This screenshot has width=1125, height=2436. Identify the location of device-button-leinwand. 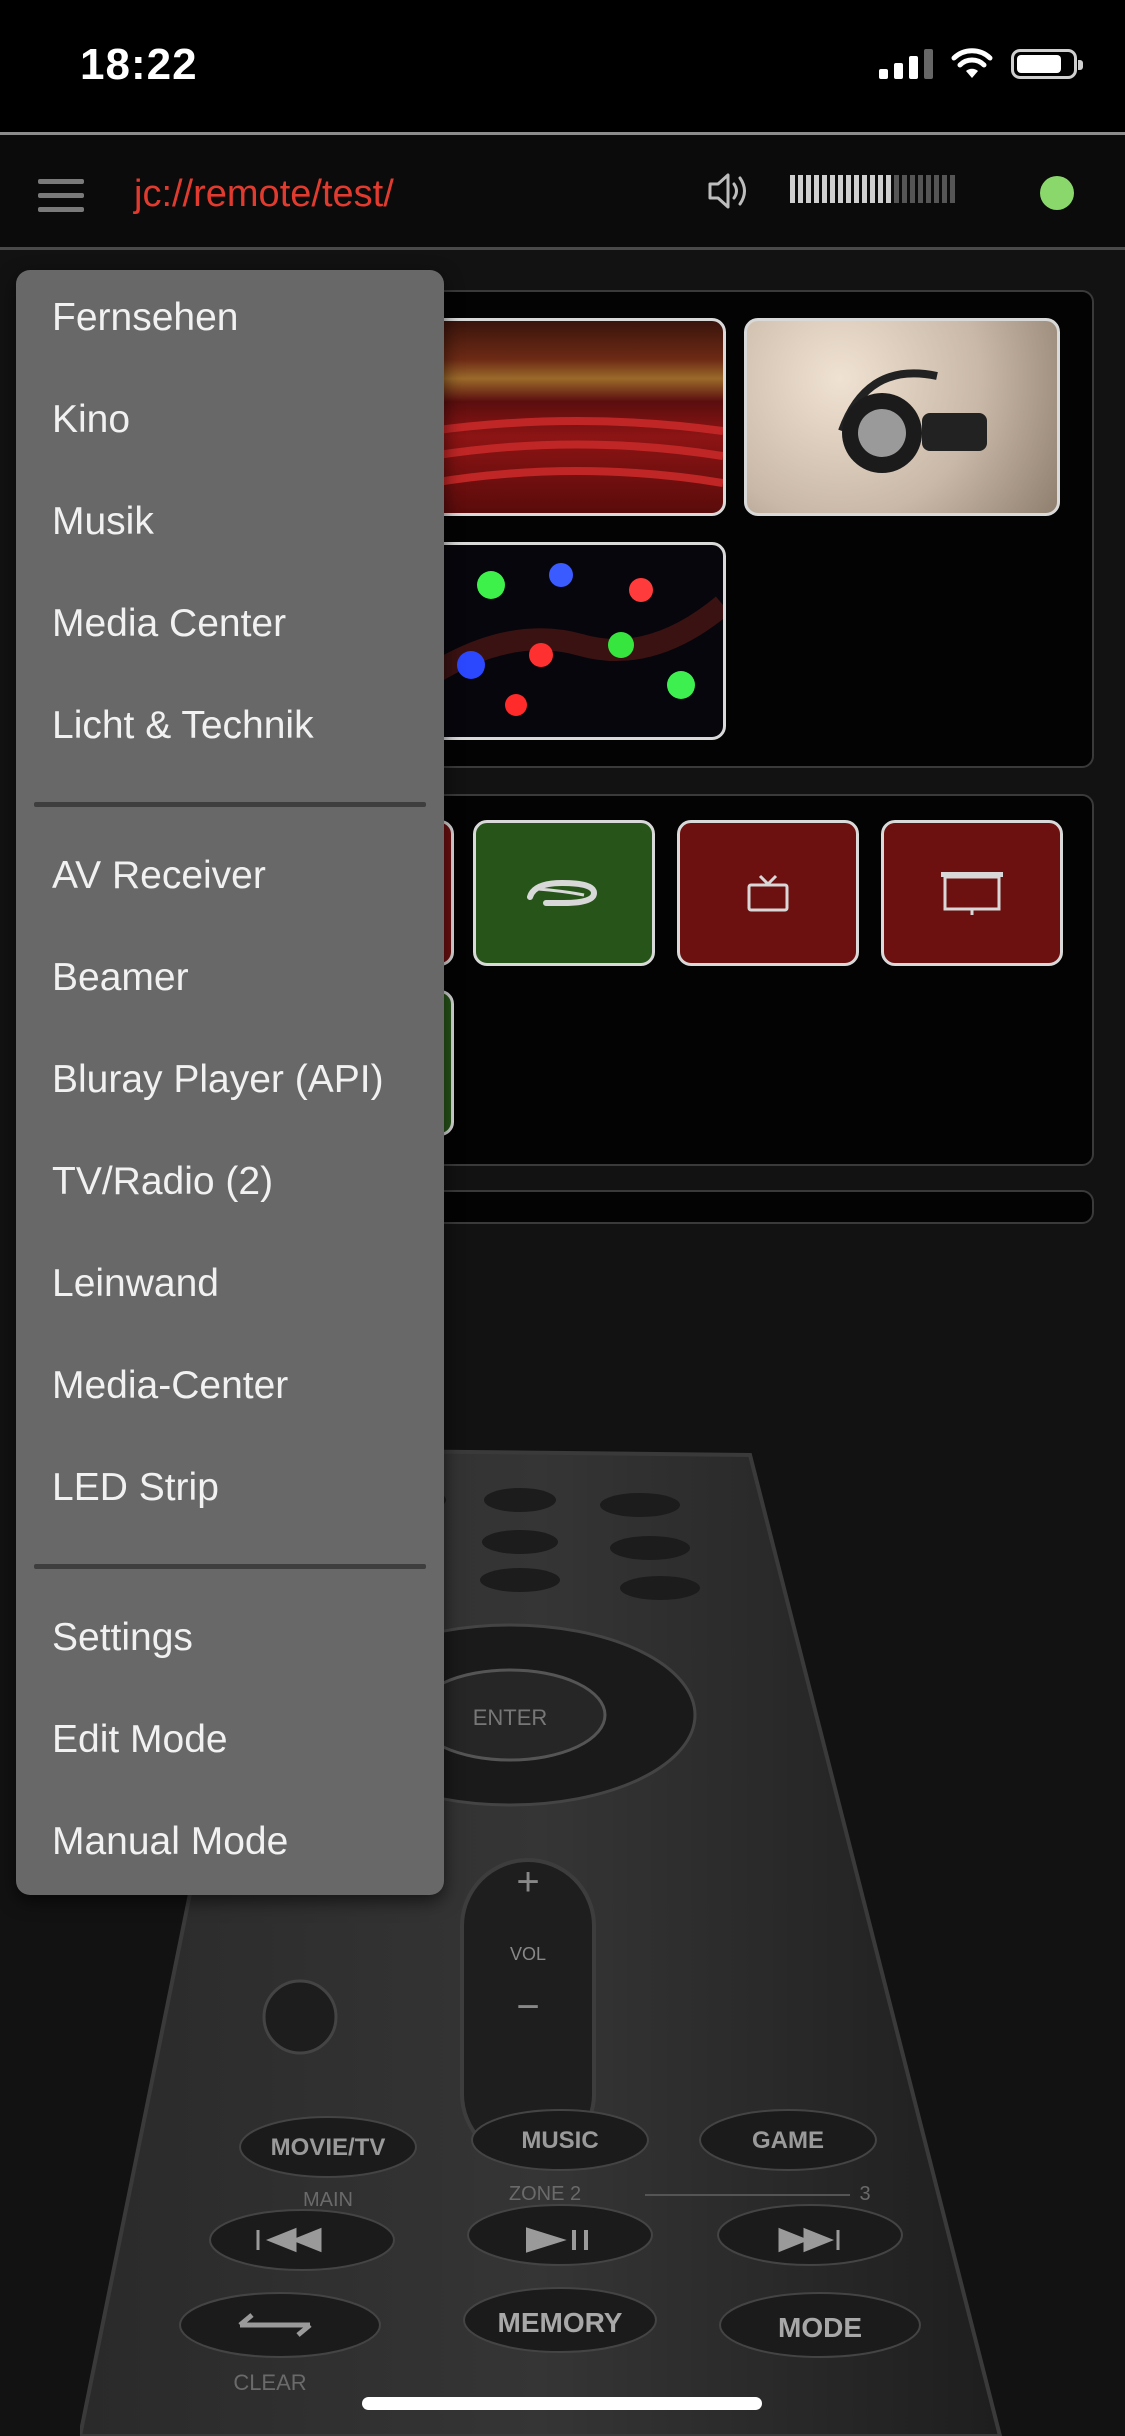
(972, 893).